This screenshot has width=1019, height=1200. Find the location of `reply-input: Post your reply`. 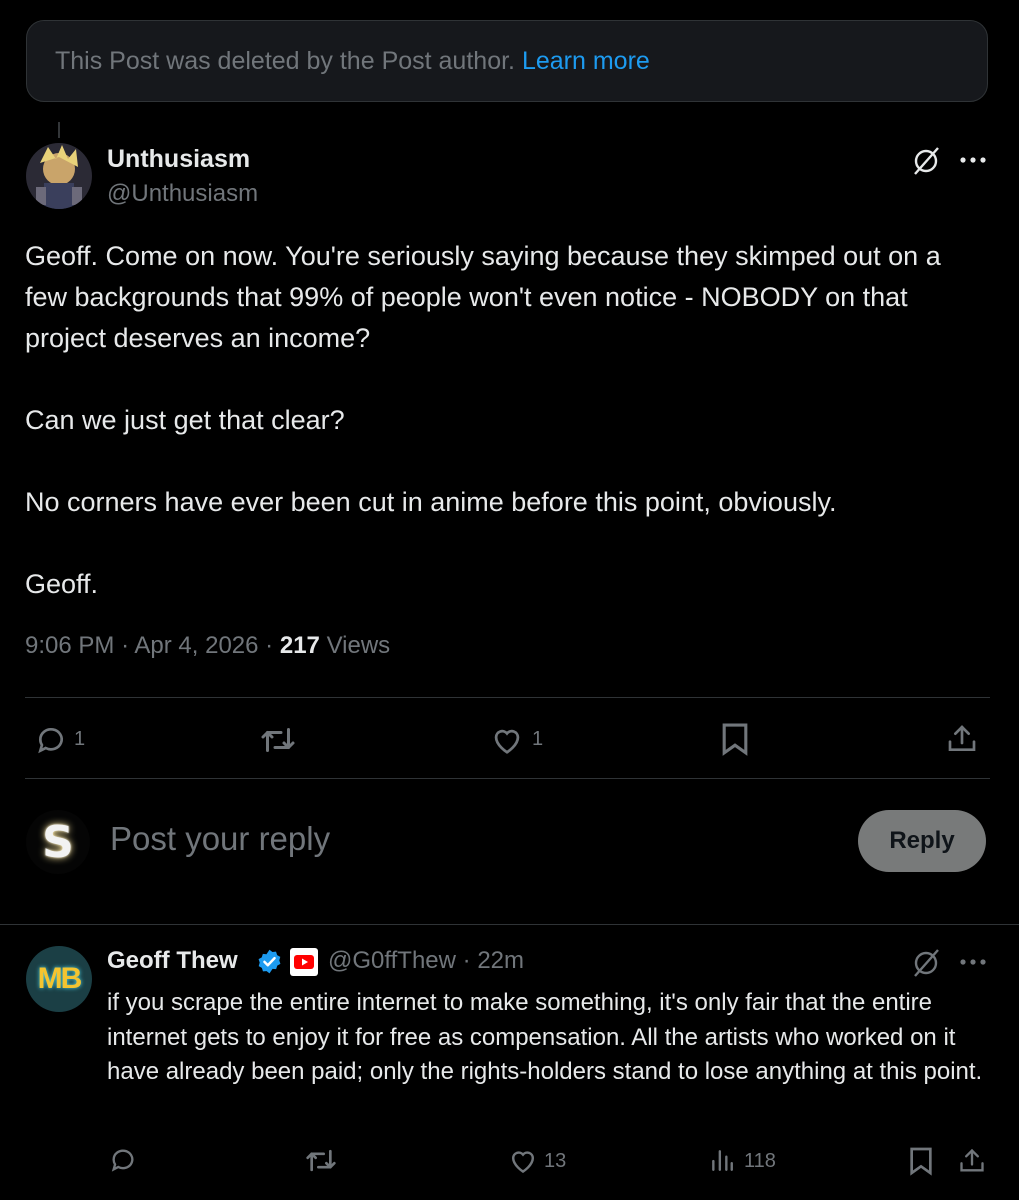

reply-input: Post your reply is located at coordinates (220, 839).